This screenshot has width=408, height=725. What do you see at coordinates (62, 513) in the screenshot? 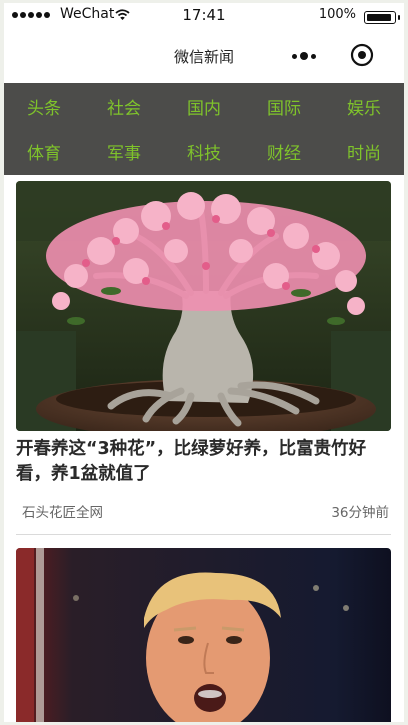
I see `article-source: 石头花匠全网` at bounding box center [62, 513].